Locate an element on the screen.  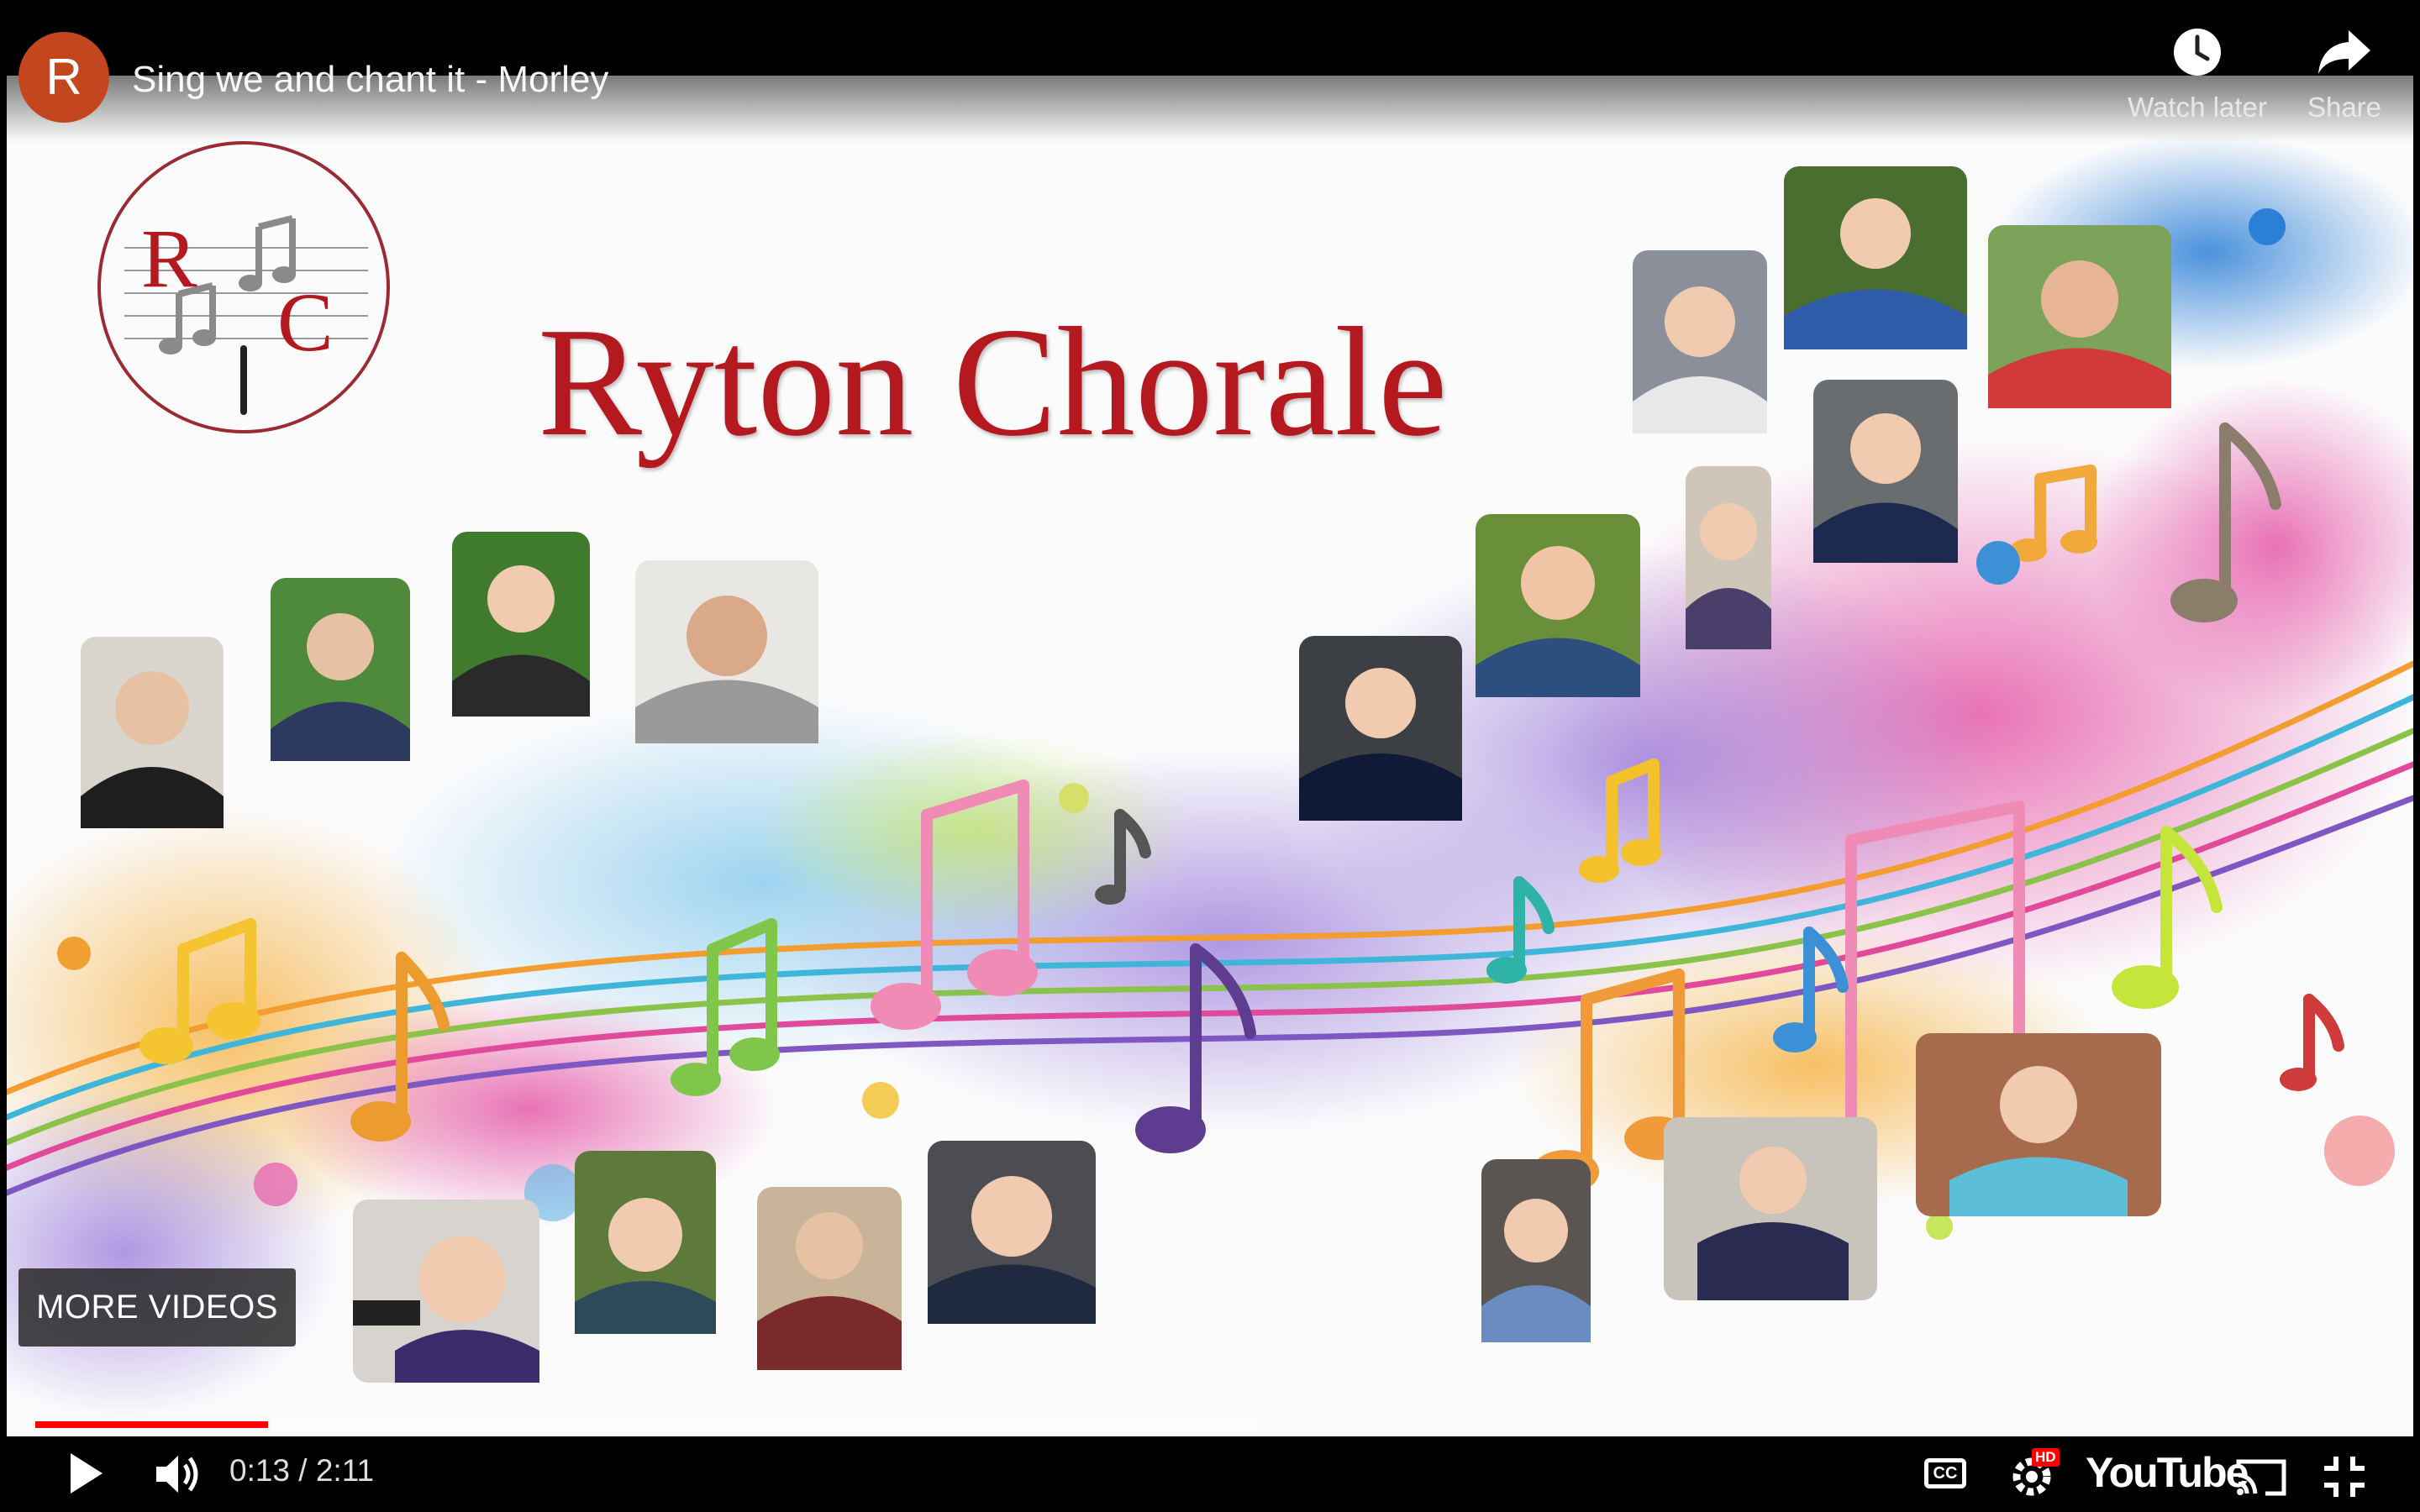
clock-icon is located at coordinates (2197, 55).